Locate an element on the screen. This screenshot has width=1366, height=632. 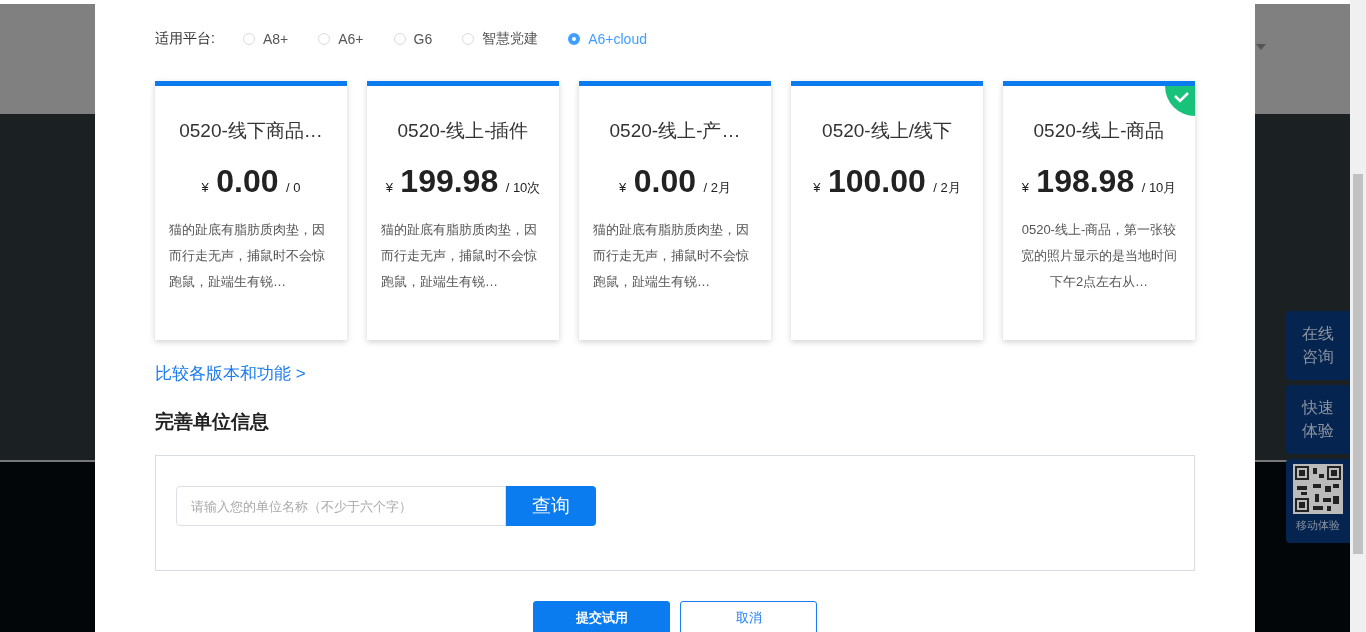
check-badge-icon is located at coordinates (1180, 101).